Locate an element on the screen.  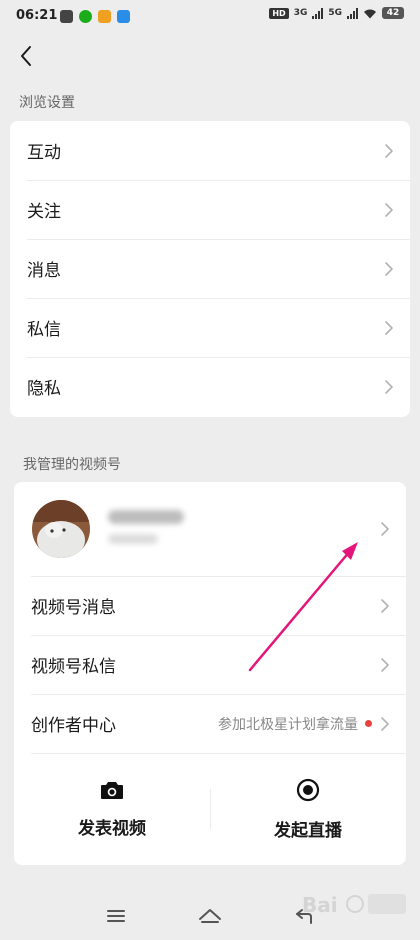
managed-channels-title: 我管理的视频号 is located at coordinates (72, 465).